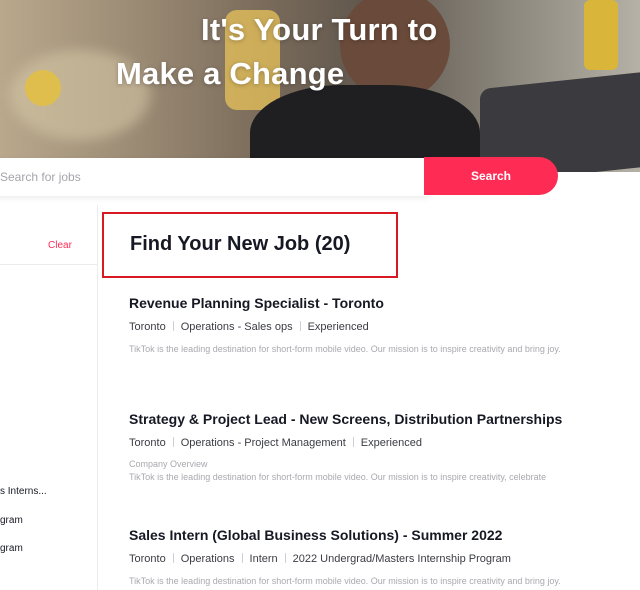 This screenshot has width=640, height=590. What do you see at coordinates (263, 559) in the screenshot?
I see `job-level-tag: Intern` at bounding box center [263, 559].